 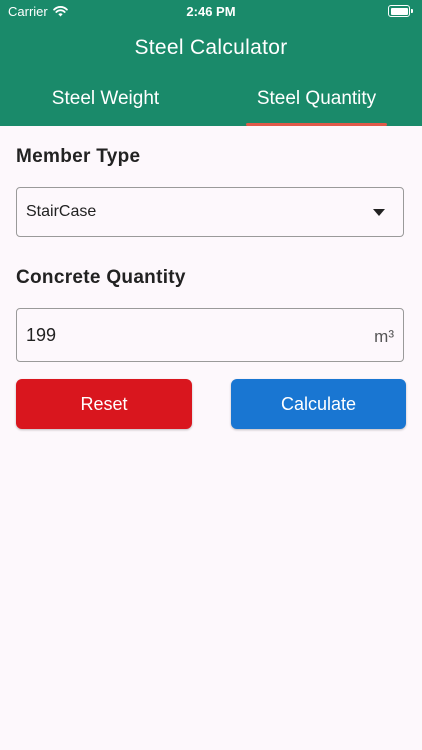 I want to click on chevron-down-icon, so click(x=379, y=212).